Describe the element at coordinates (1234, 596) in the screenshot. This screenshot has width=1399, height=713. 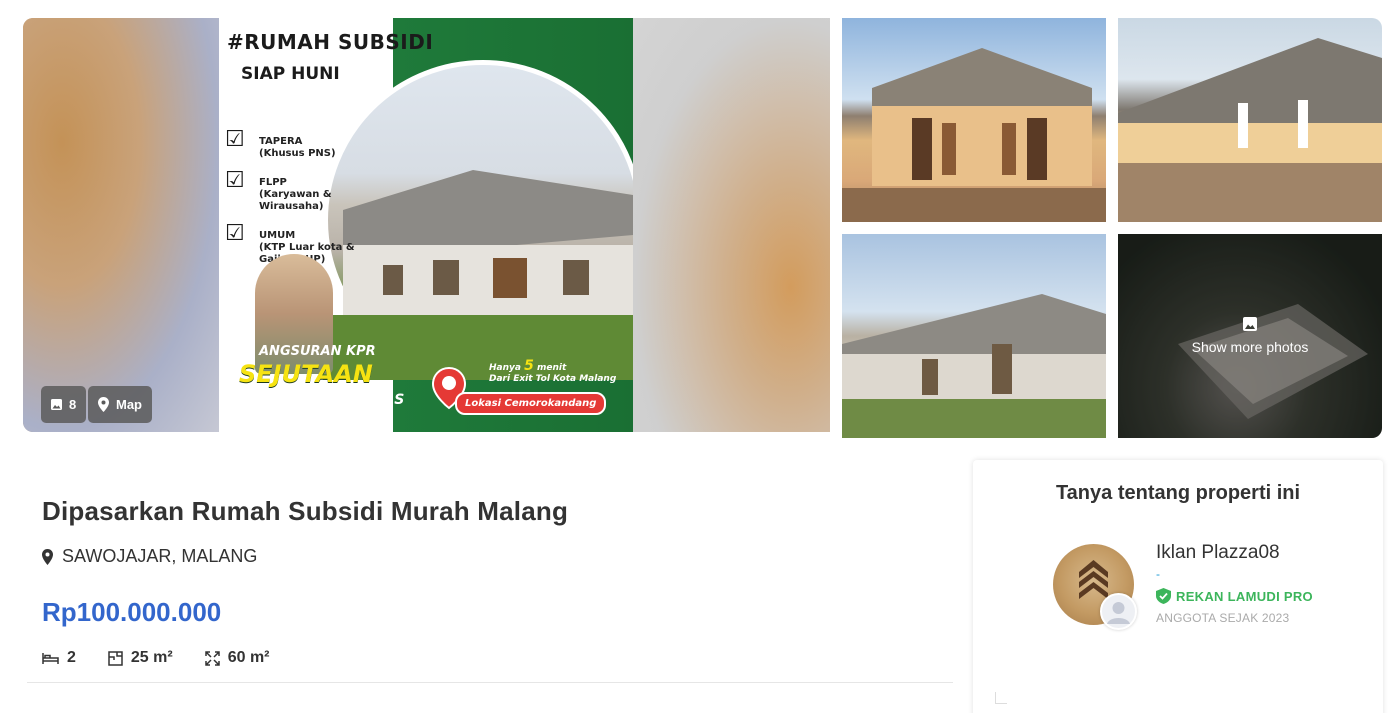
I see `pro-badge: REKAN LAMUDI PRO` at that location.